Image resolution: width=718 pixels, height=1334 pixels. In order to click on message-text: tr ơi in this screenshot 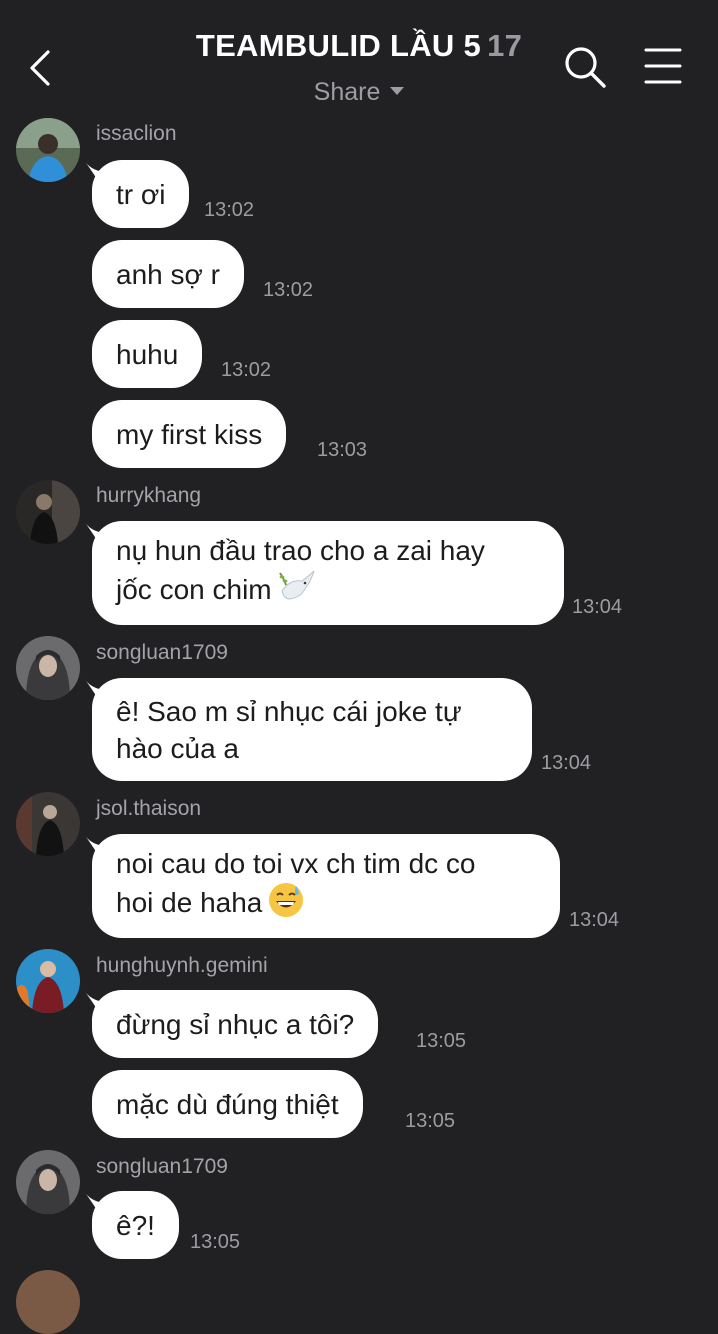, I will do `click(141, 194)`.